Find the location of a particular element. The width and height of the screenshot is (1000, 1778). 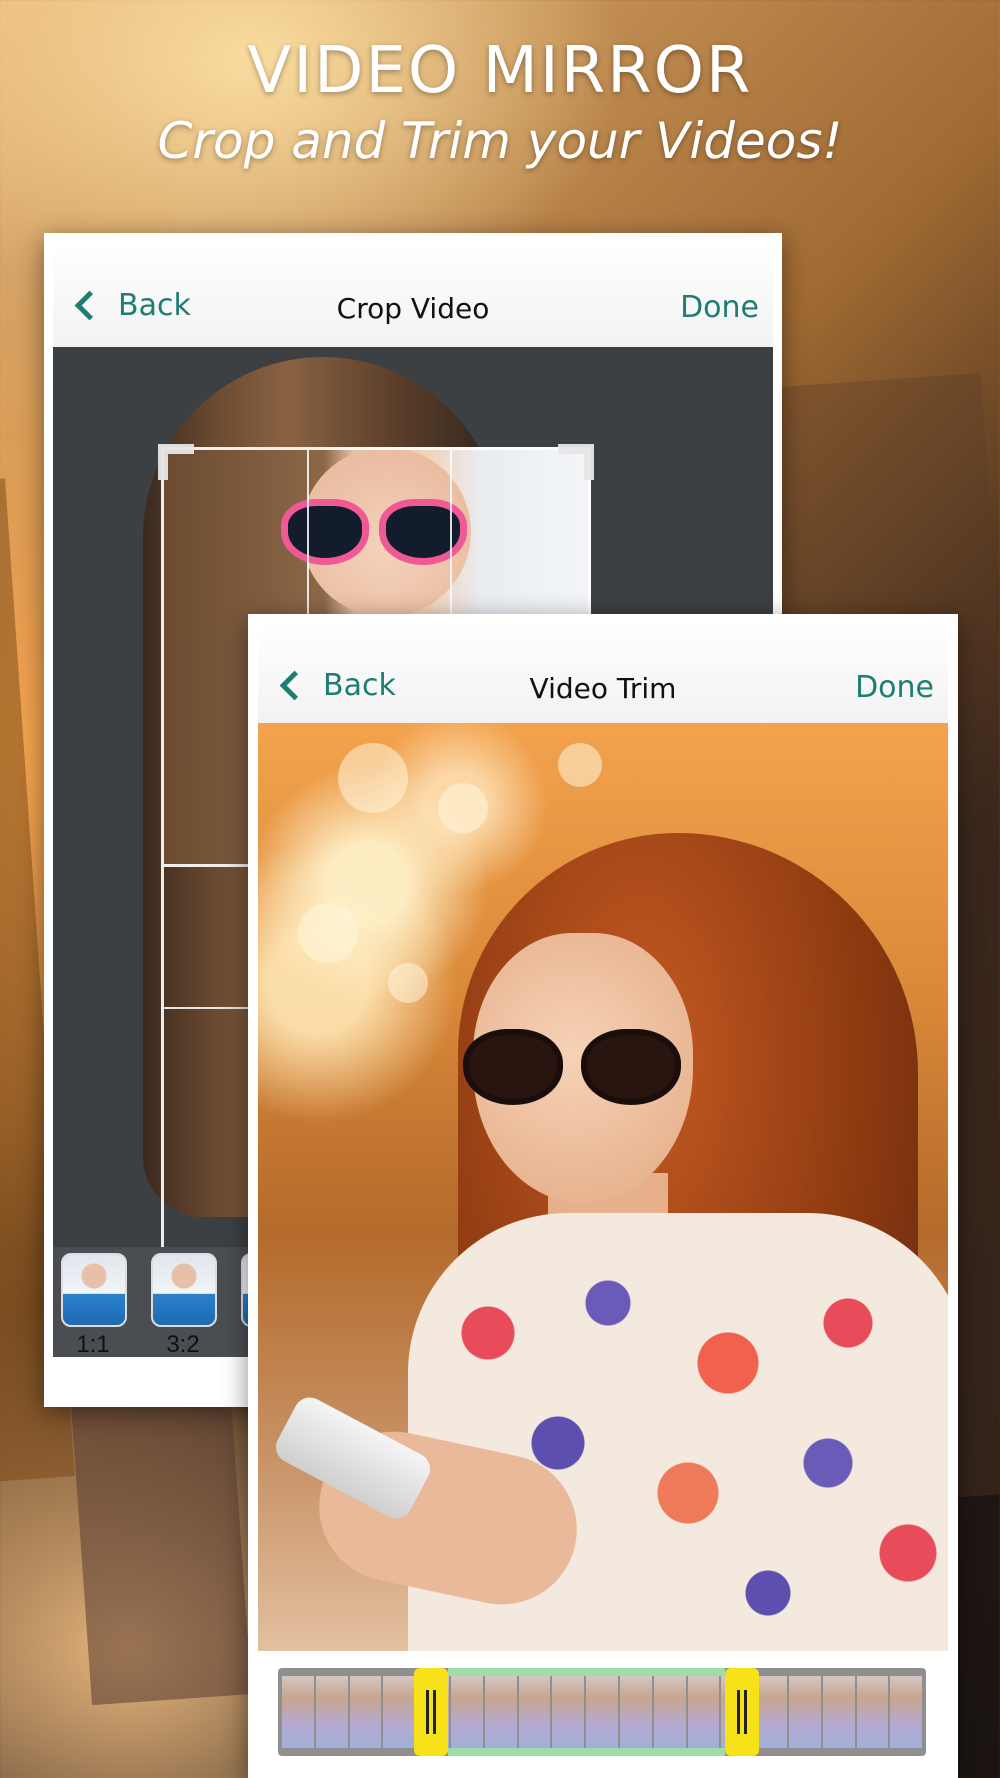

trim-timeline is located at coordinates (602, 1712).